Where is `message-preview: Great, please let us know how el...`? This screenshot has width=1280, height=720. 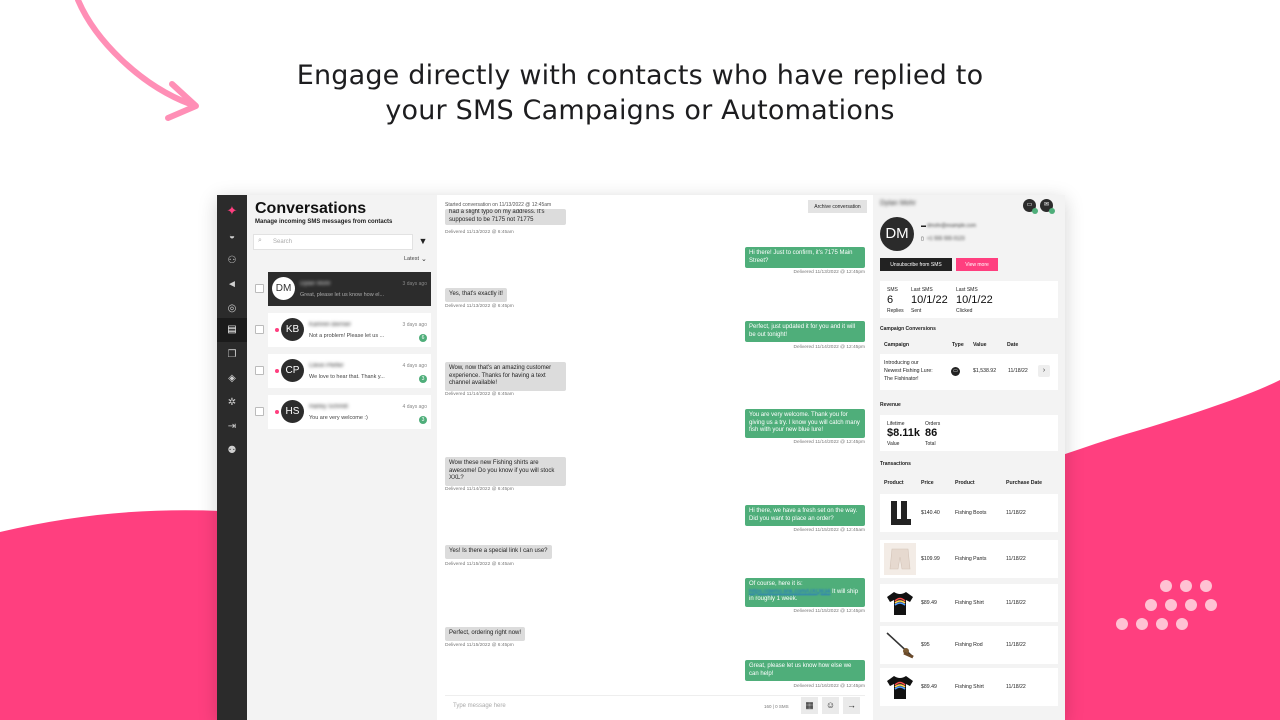 message-preview: Great, please let us know how el... is located at coordinates (342, 295).